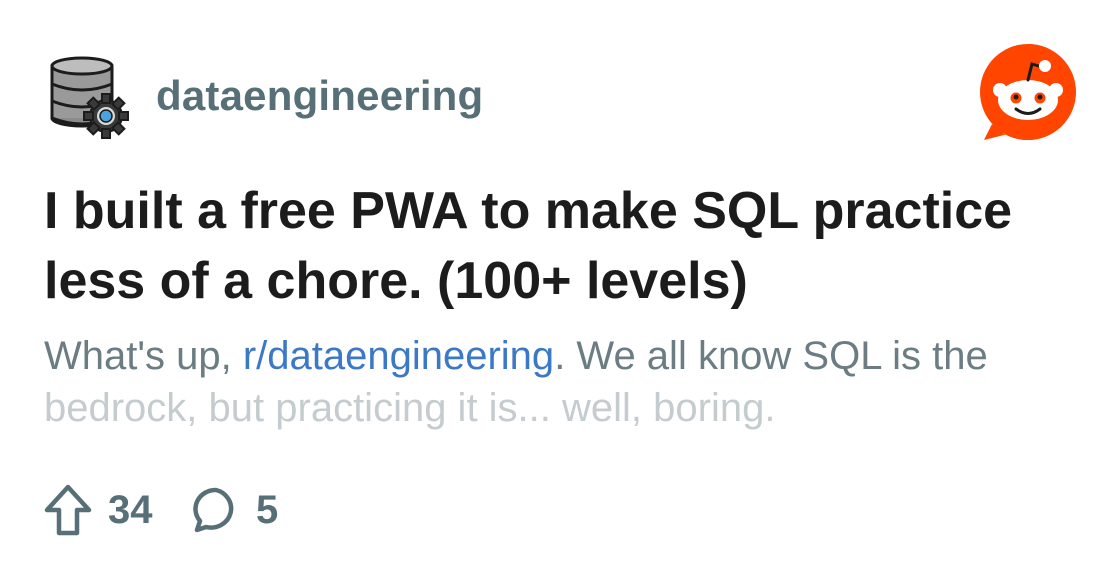 The image size is (1120, 584). What do you see at coordinates (88, 98) in the screenshot?
I see `database-gear-icon` at bounding box center [88, 98].